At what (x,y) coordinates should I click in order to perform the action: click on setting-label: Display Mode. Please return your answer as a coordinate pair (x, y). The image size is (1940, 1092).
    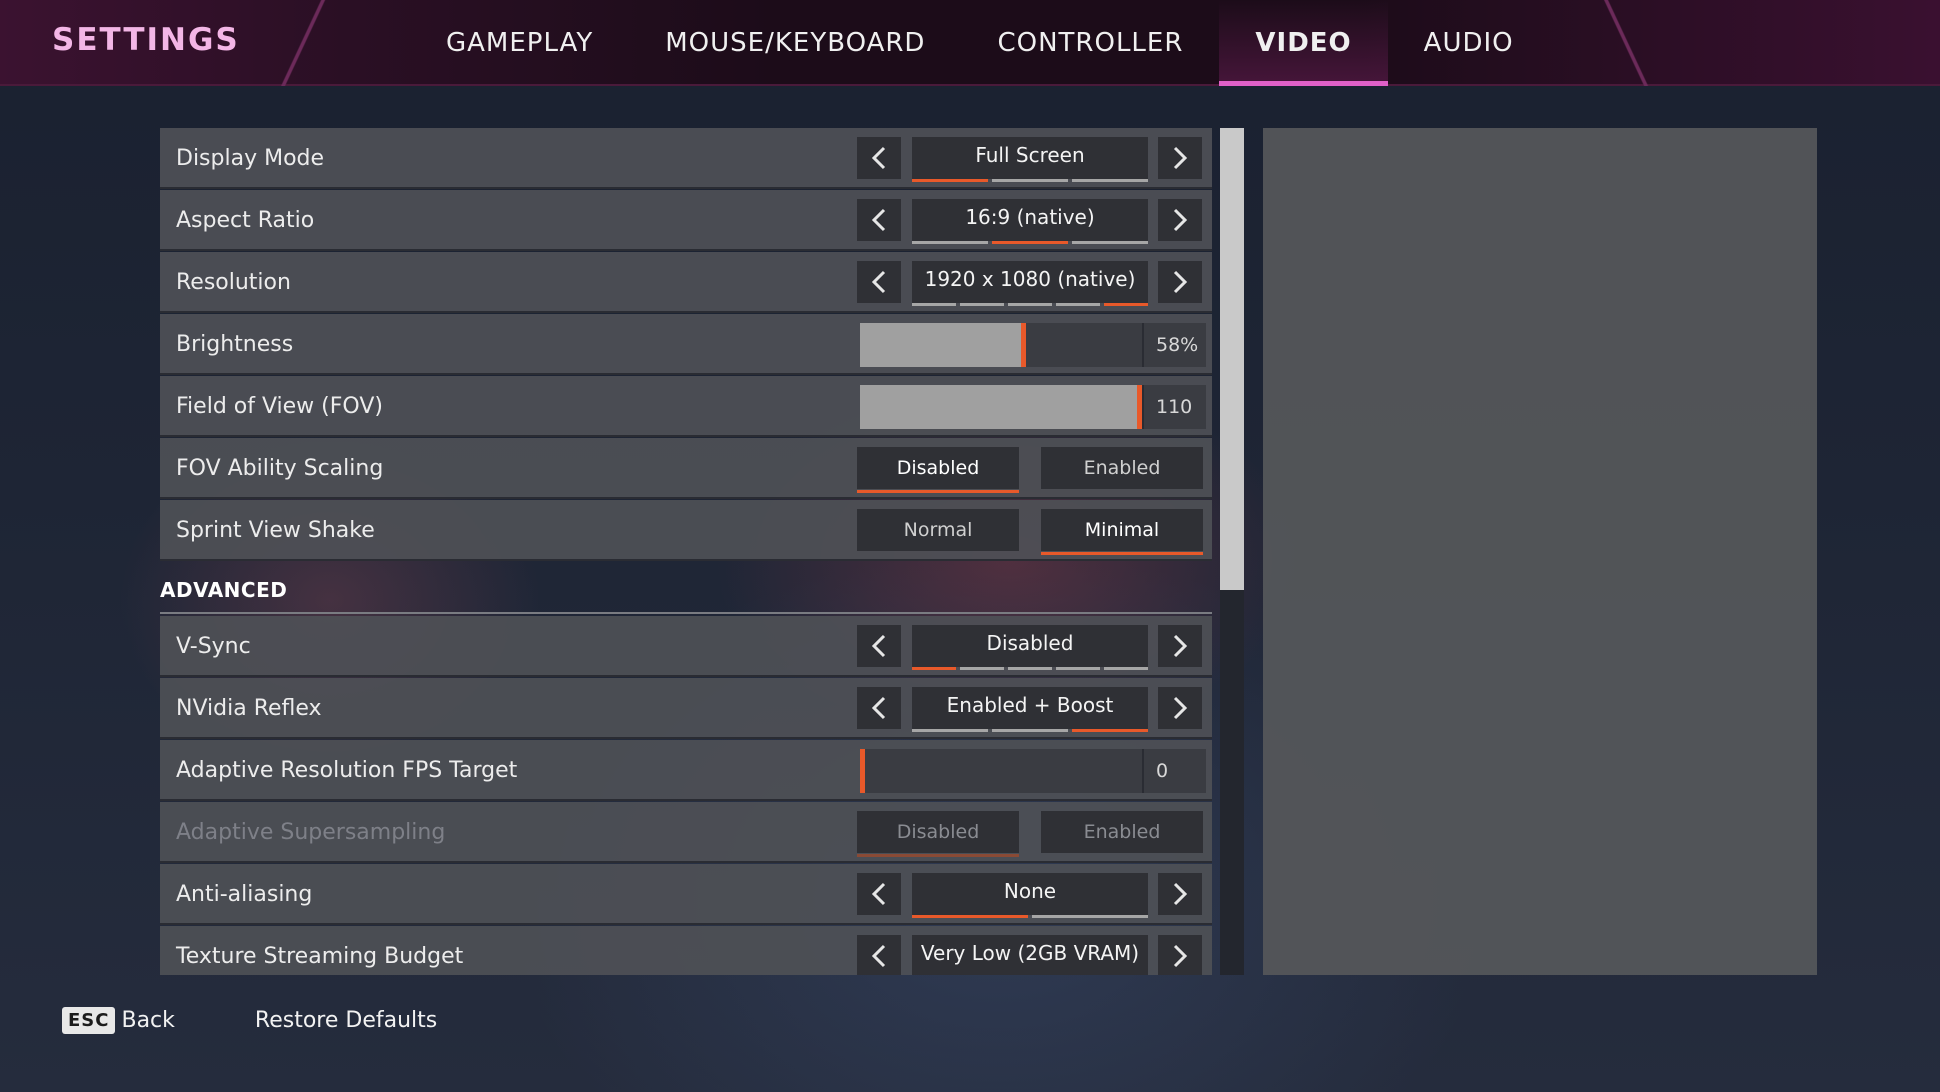
    Looking at the image, I should click on (250, 158).